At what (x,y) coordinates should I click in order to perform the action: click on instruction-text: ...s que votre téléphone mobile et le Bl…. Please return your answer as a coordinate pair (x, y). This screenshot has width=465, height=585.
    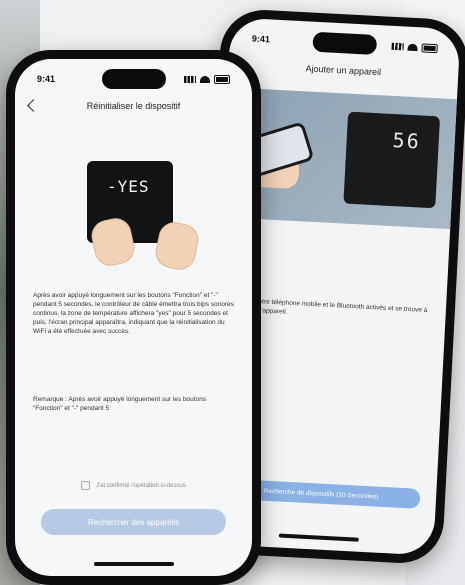
    Looking at the image, I should click on (329, 306).